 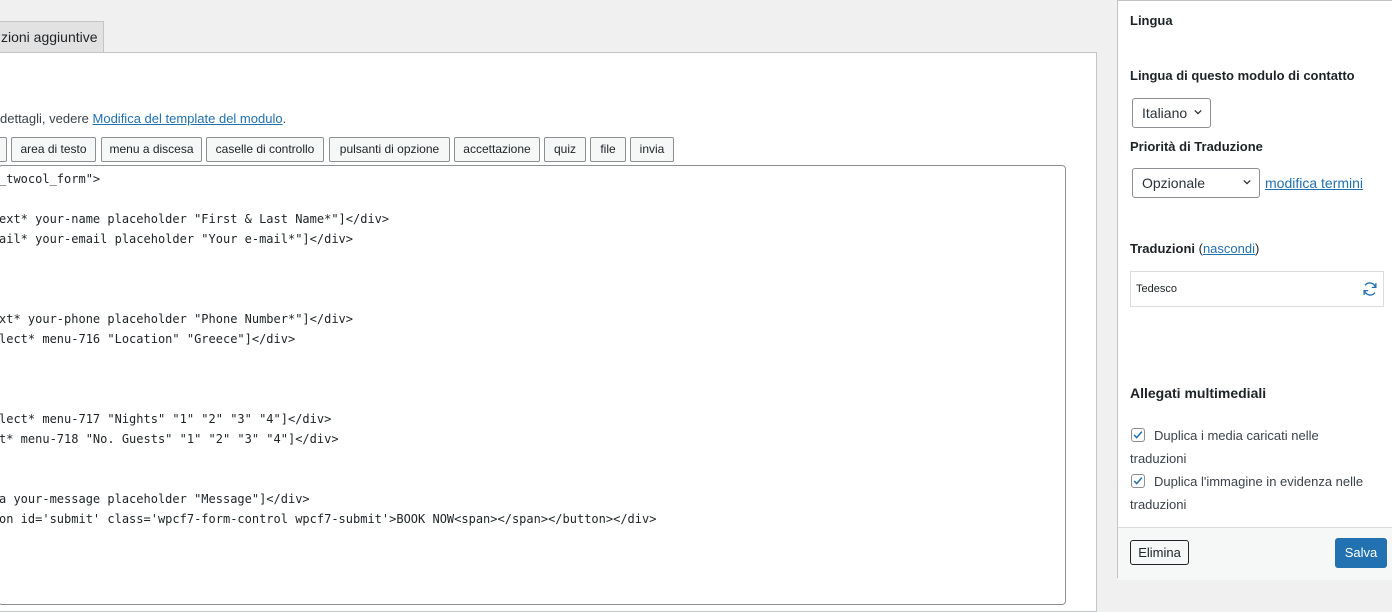 I want to click on duplicate-featured-checkbox, so click(x=1138, y=481).